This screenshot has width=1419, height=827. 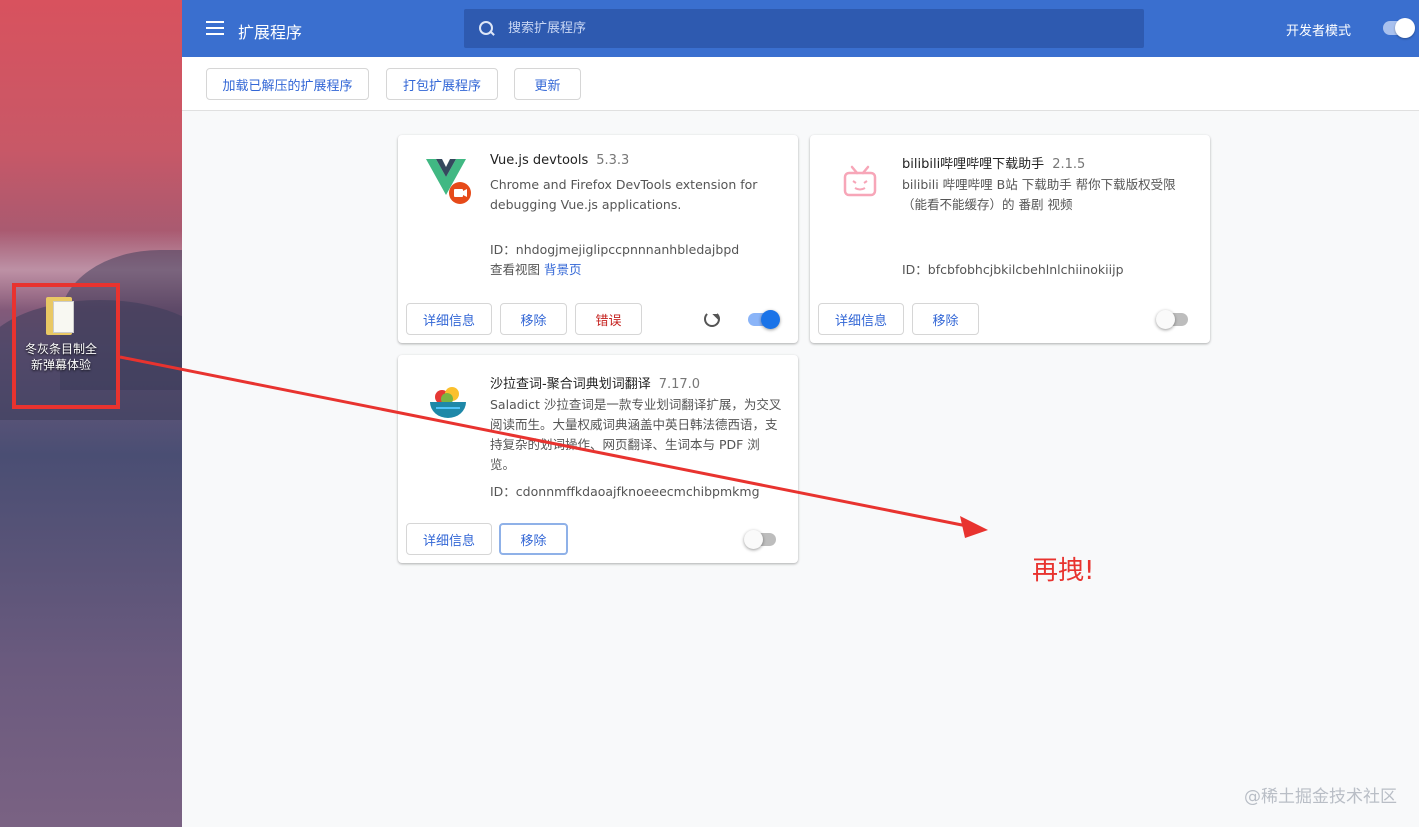 I want to click on annotation-text: 再拽!, so click(x=1063, y=571).